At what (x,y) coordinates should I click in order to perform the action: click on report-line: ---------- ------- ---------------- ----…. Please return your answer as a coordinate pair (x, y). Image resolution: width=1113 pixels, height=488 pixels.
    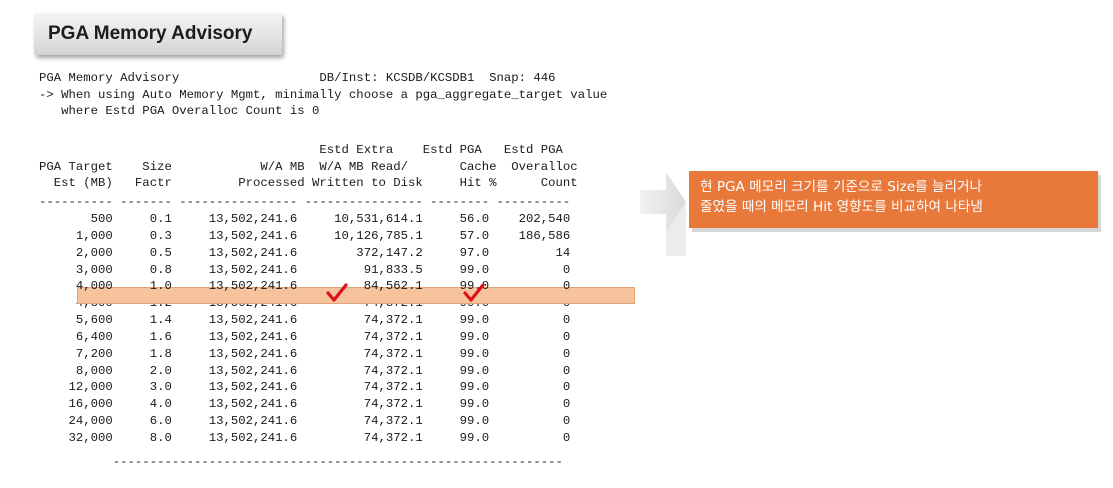
    Looking at the image, I should click on (305, 202).